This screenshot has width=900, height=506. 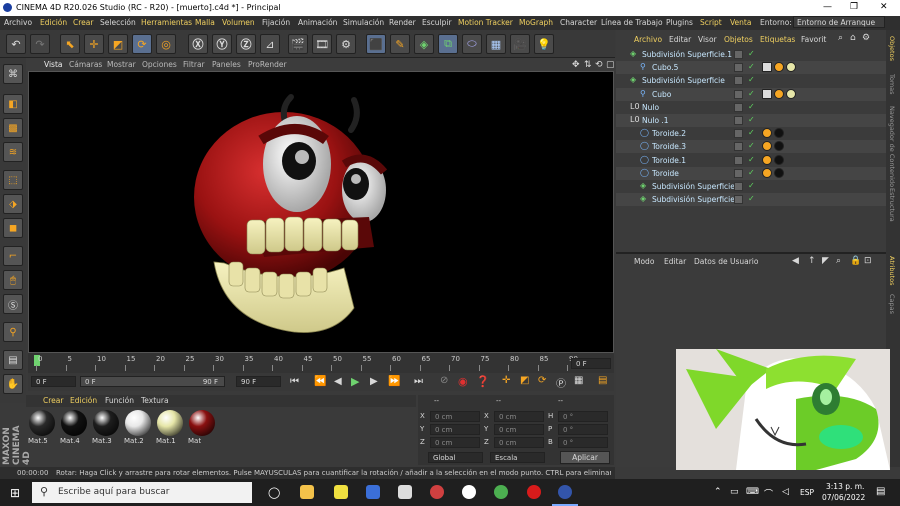 What do you see at coordinates (726, 261) in the screenshot?
I see `attr-menu-datos-usuario: Datos de Usuario` at bounding box center [726, 261].